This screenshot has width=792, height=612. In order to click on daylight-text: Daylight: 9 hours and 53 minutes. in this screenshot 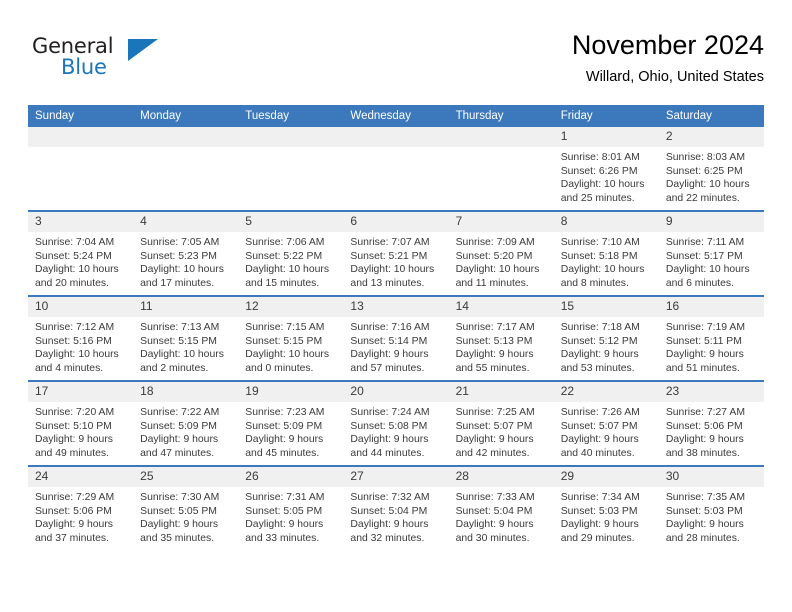, I will do `click(599, 361)`.